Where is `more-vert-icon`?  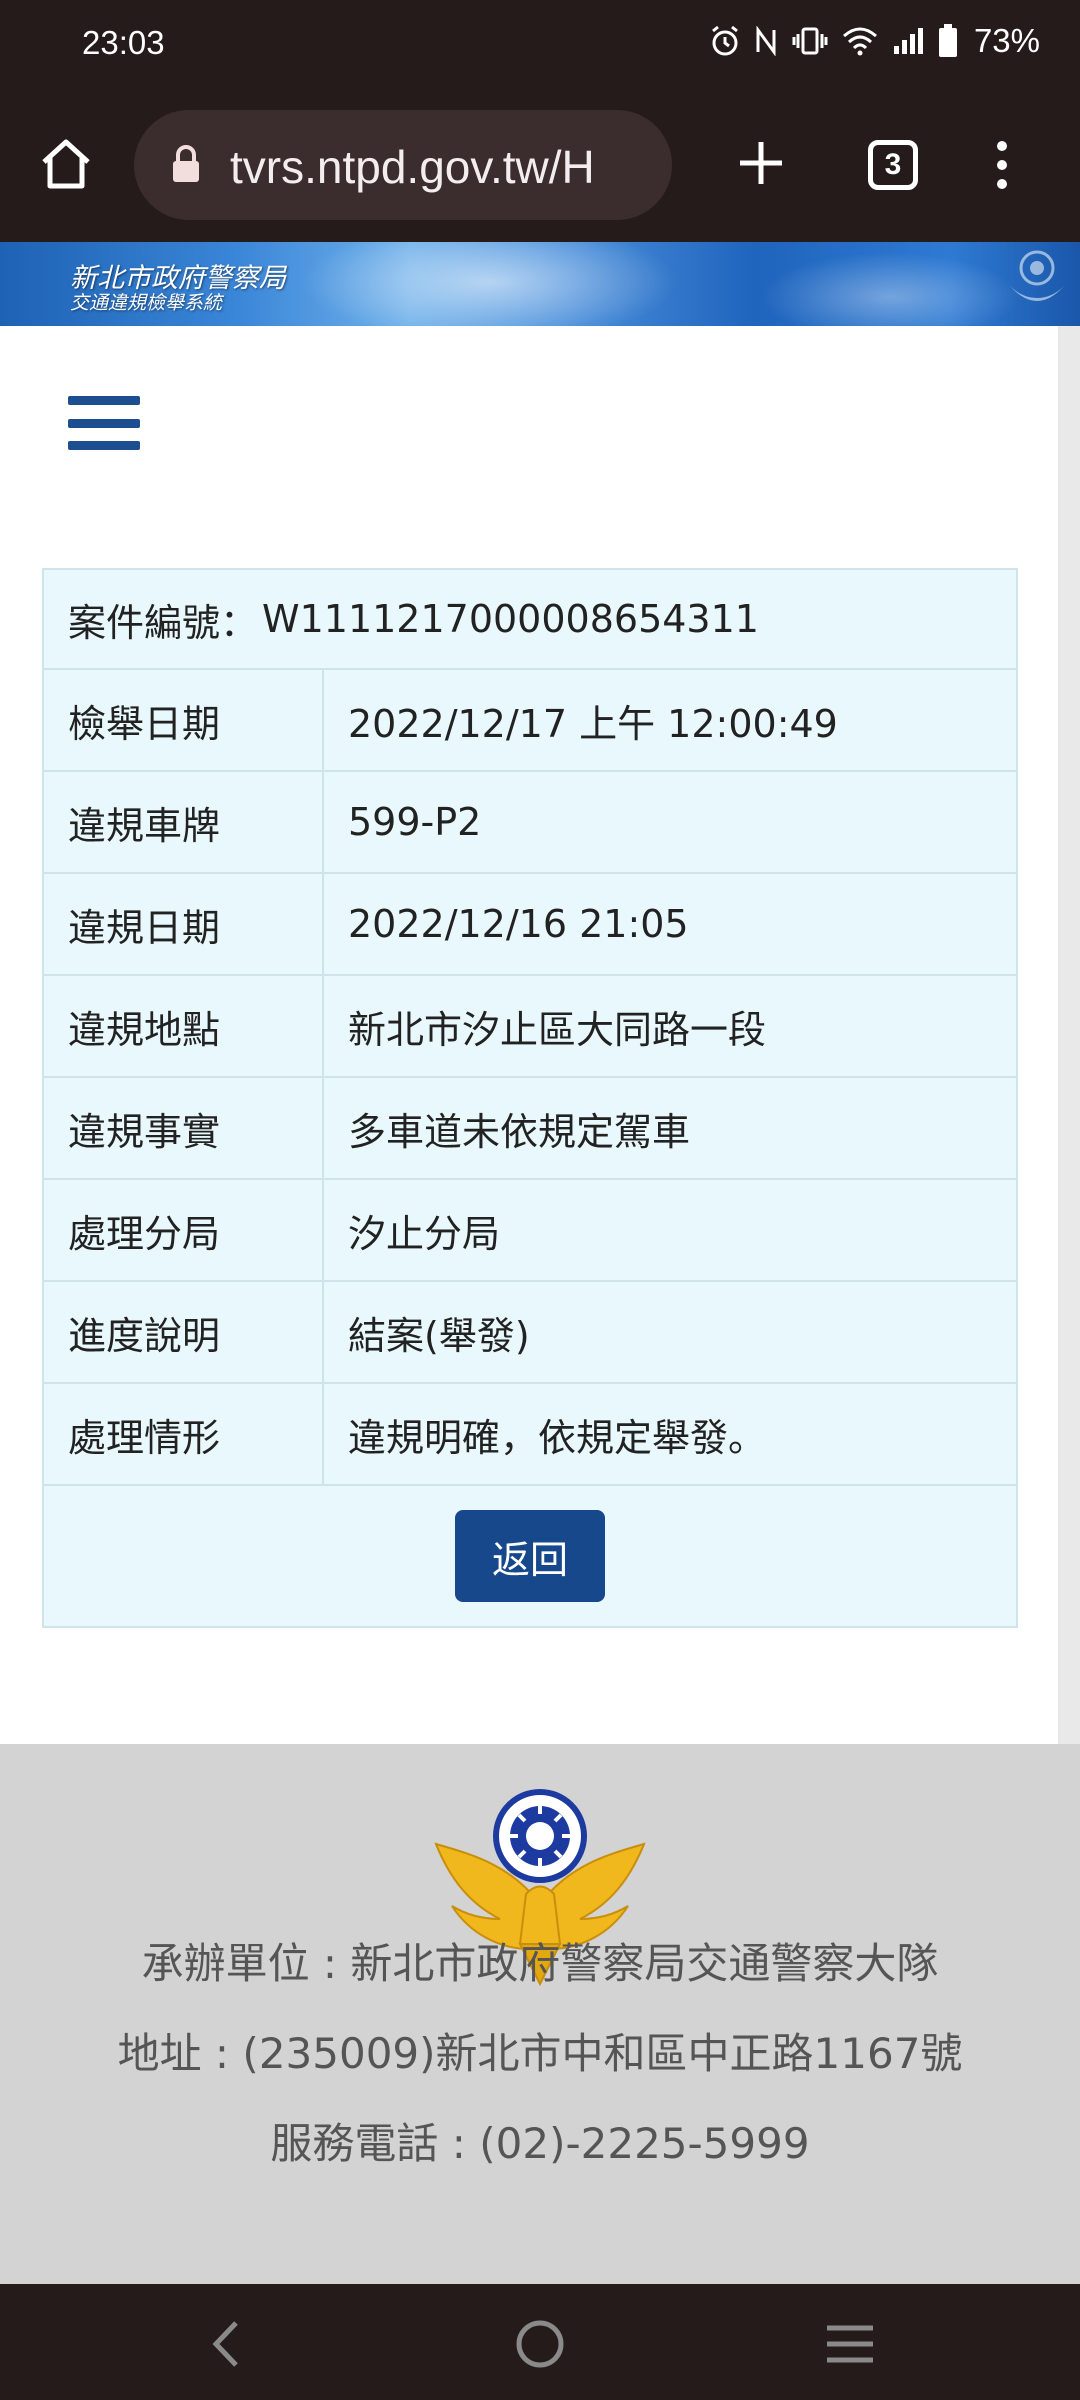
more-vert-icon is located at coordinates (1002, 165).